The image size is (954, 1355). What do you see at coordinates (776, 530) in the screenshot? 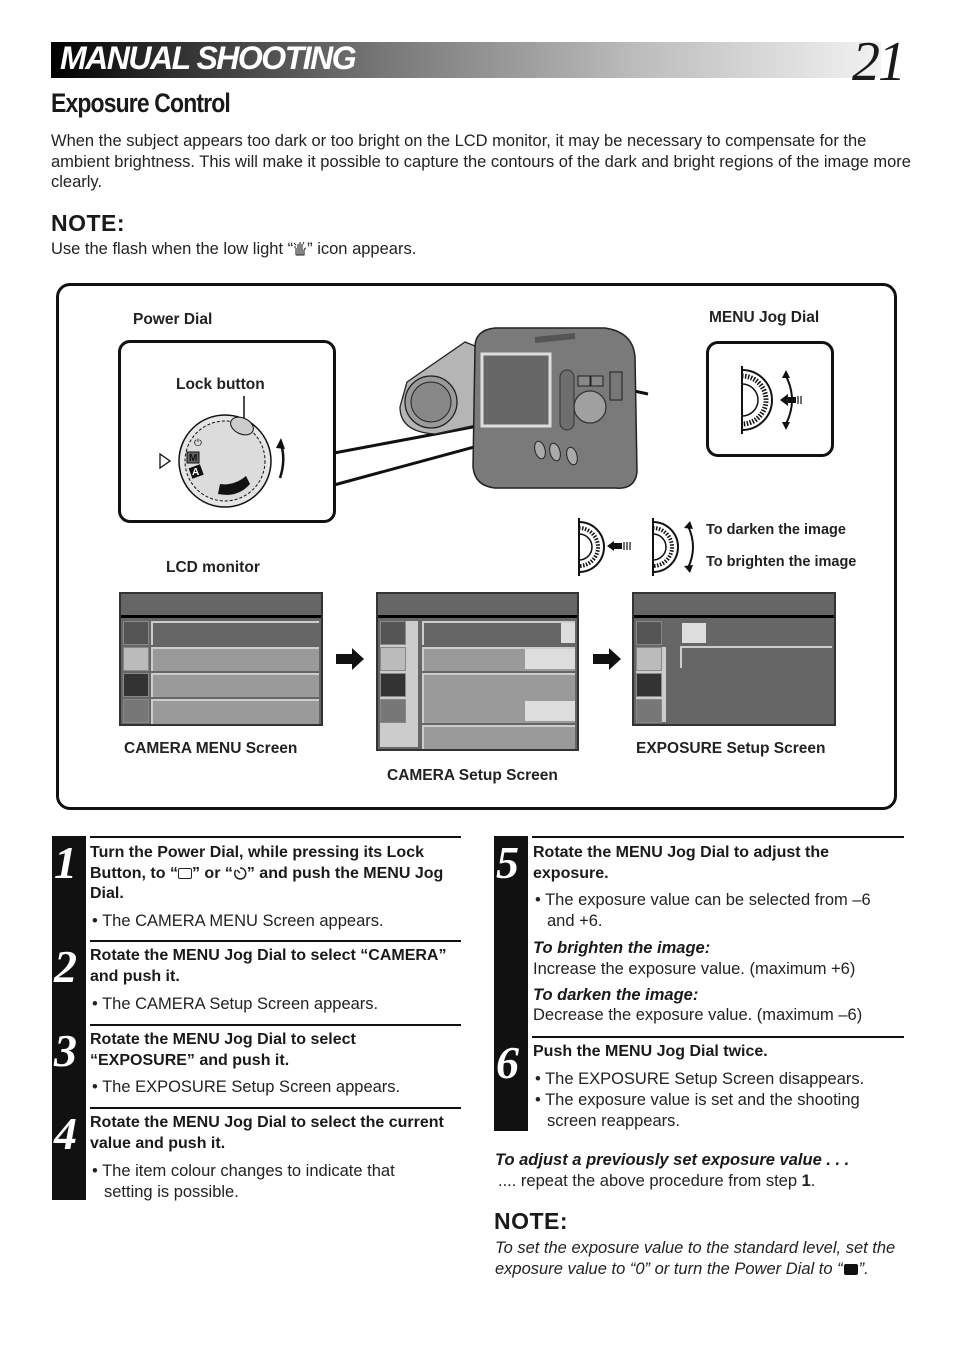
I see `darken-label: To darken the image` at bounding box center [776, 530].